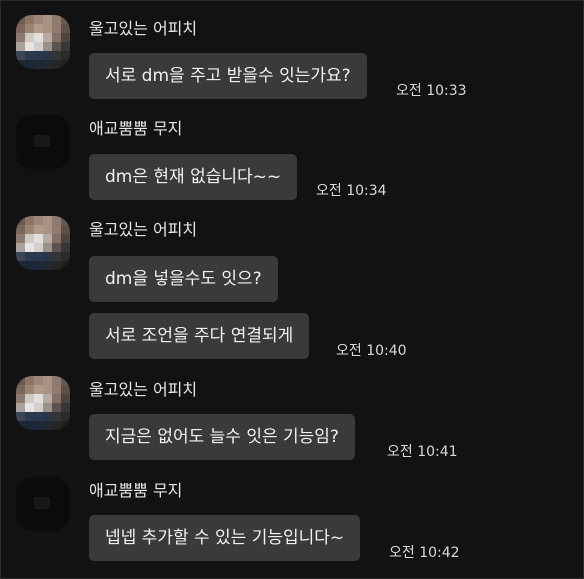  What do you see at coordinates (422, 452) in the screenshot?
I see `message-timestamp: 오전 10:41` at bounding box center [422, 452].